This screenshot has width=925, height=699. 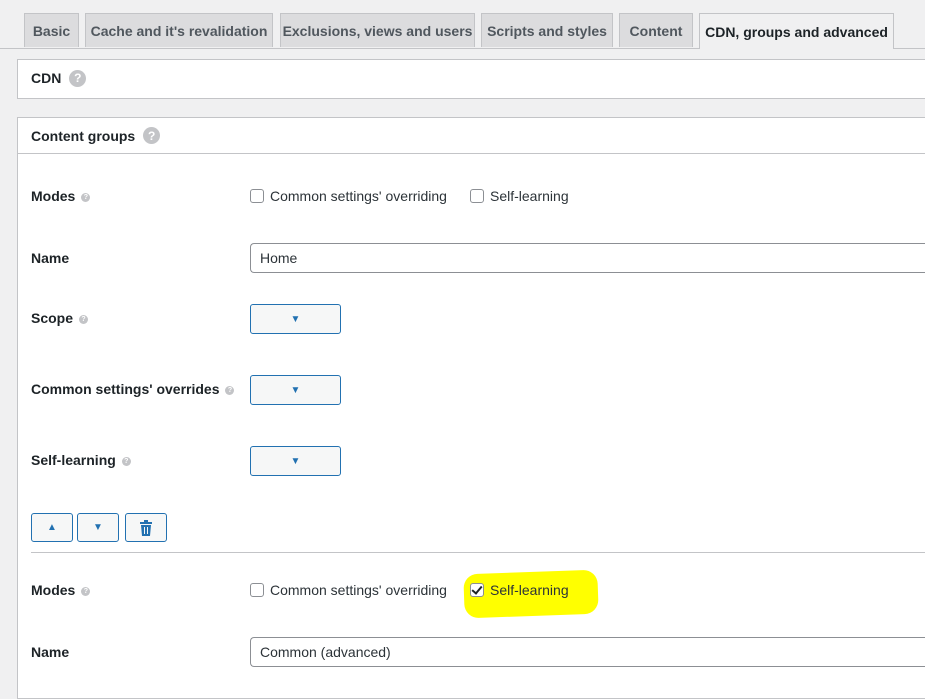 What do you see at coordinates (656, 30) in the screenshot?
I see `tab-content: Content` at bounding box center [656, 30].